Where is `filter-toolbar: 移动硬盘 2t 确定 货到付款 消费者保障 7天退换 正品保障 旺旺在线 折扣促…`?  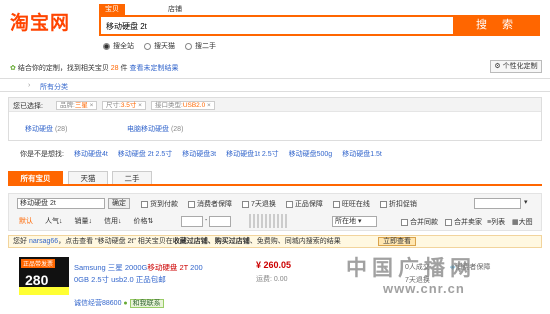
filter-toolbar: 移动硬盘 2t 确定 货到付款 消费者保障 7天退换 正品保障 旺旺在线 折扣促… is located at coordinates (275, 212).